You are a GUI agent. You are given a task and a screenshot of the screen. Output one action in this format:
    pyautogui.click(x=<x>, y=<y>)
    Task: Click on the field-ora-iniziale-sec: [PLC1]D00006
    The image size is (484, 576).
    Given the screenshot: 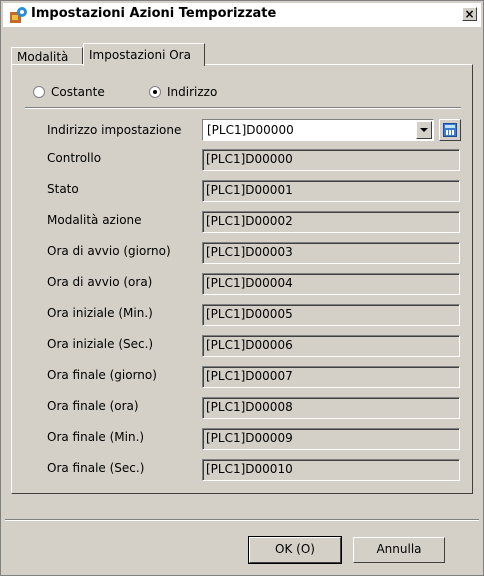 What is the action you would take?
    pyautogui.click(x=331, y=346)
    